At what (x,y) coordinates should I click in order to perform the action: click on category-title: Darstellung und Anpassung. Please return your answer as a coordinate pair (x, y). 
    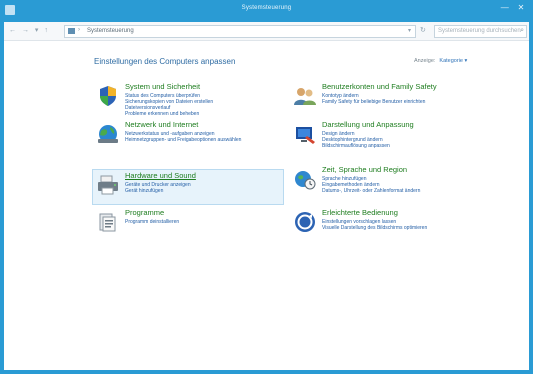
    Looking at the image, I should click on (368, 124).